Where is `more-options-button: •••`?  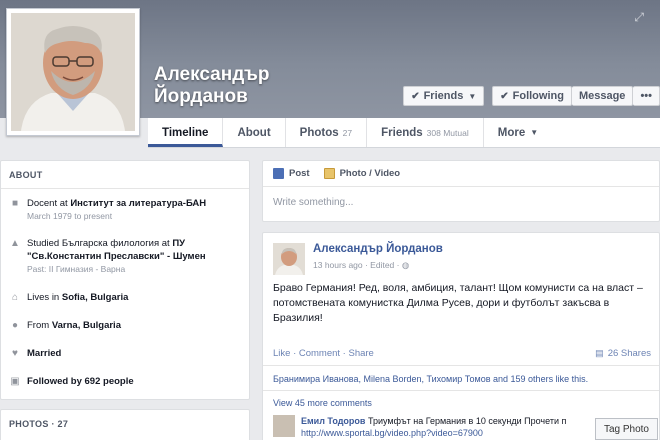
more-options-button: ••• is located at coordinates (646, 96).